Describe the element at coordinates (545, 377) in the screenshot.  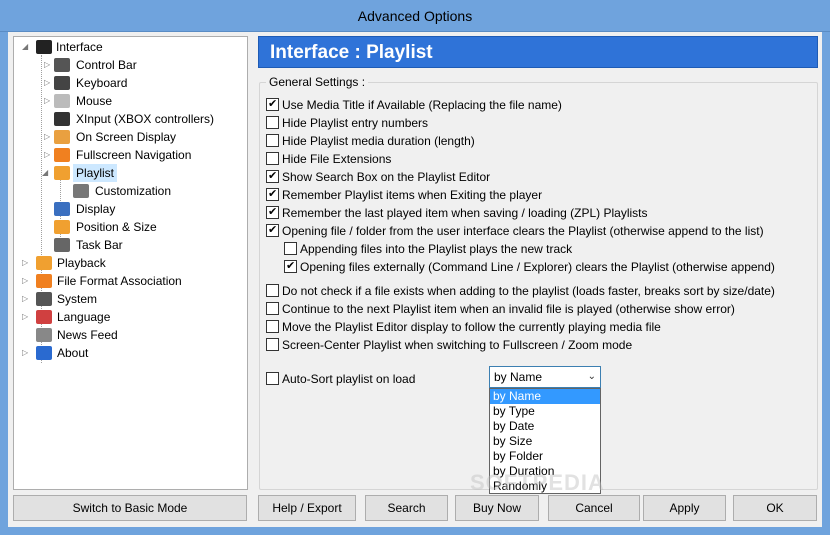
I see `auto-sort-select: by Name ⌄` at that location.